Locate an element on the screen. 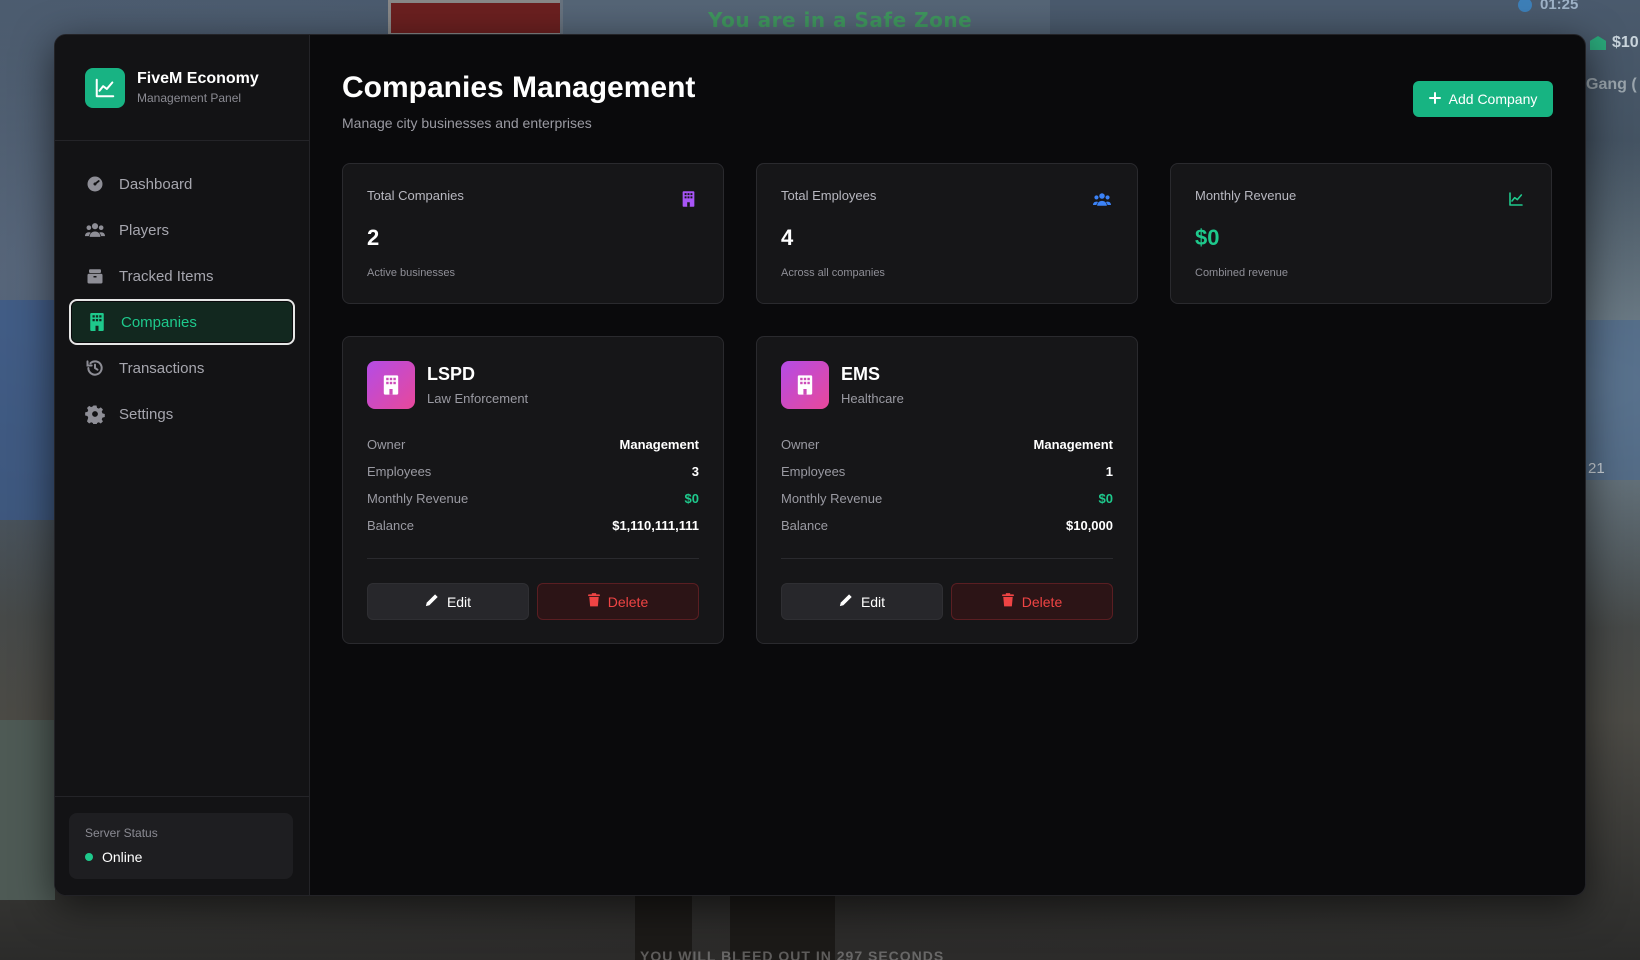 This screenshot has width=1640, height=960. detail-value: Management is located at coordinates (1073, 444).